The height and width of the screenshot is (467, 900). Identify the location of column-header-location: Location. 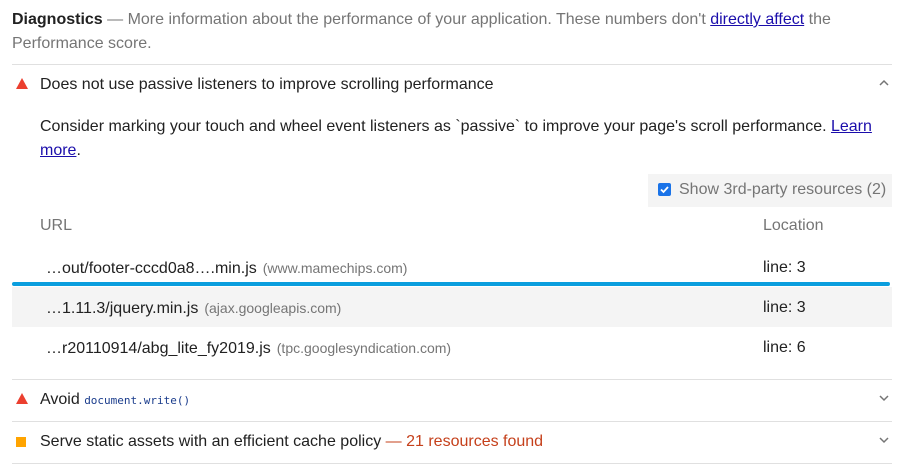
(793, 225).